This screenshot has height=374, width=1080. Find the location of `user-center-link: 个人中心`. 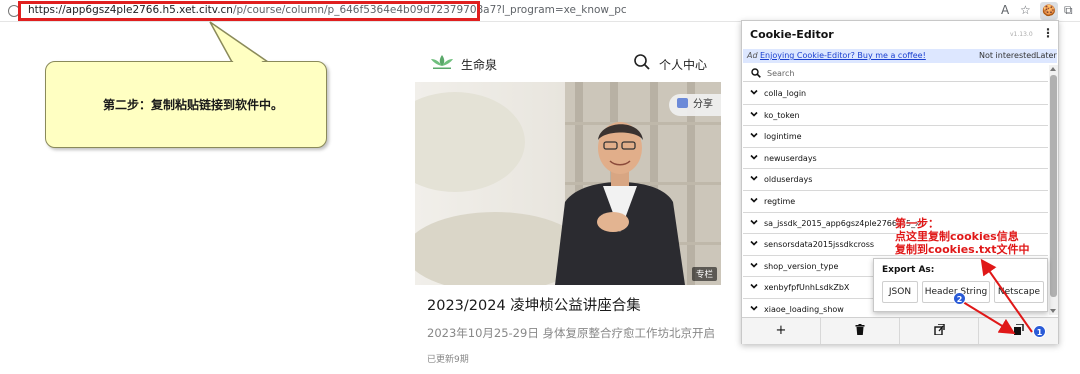

user-center-link: 个人中心 is located at coordinates (683, 64).